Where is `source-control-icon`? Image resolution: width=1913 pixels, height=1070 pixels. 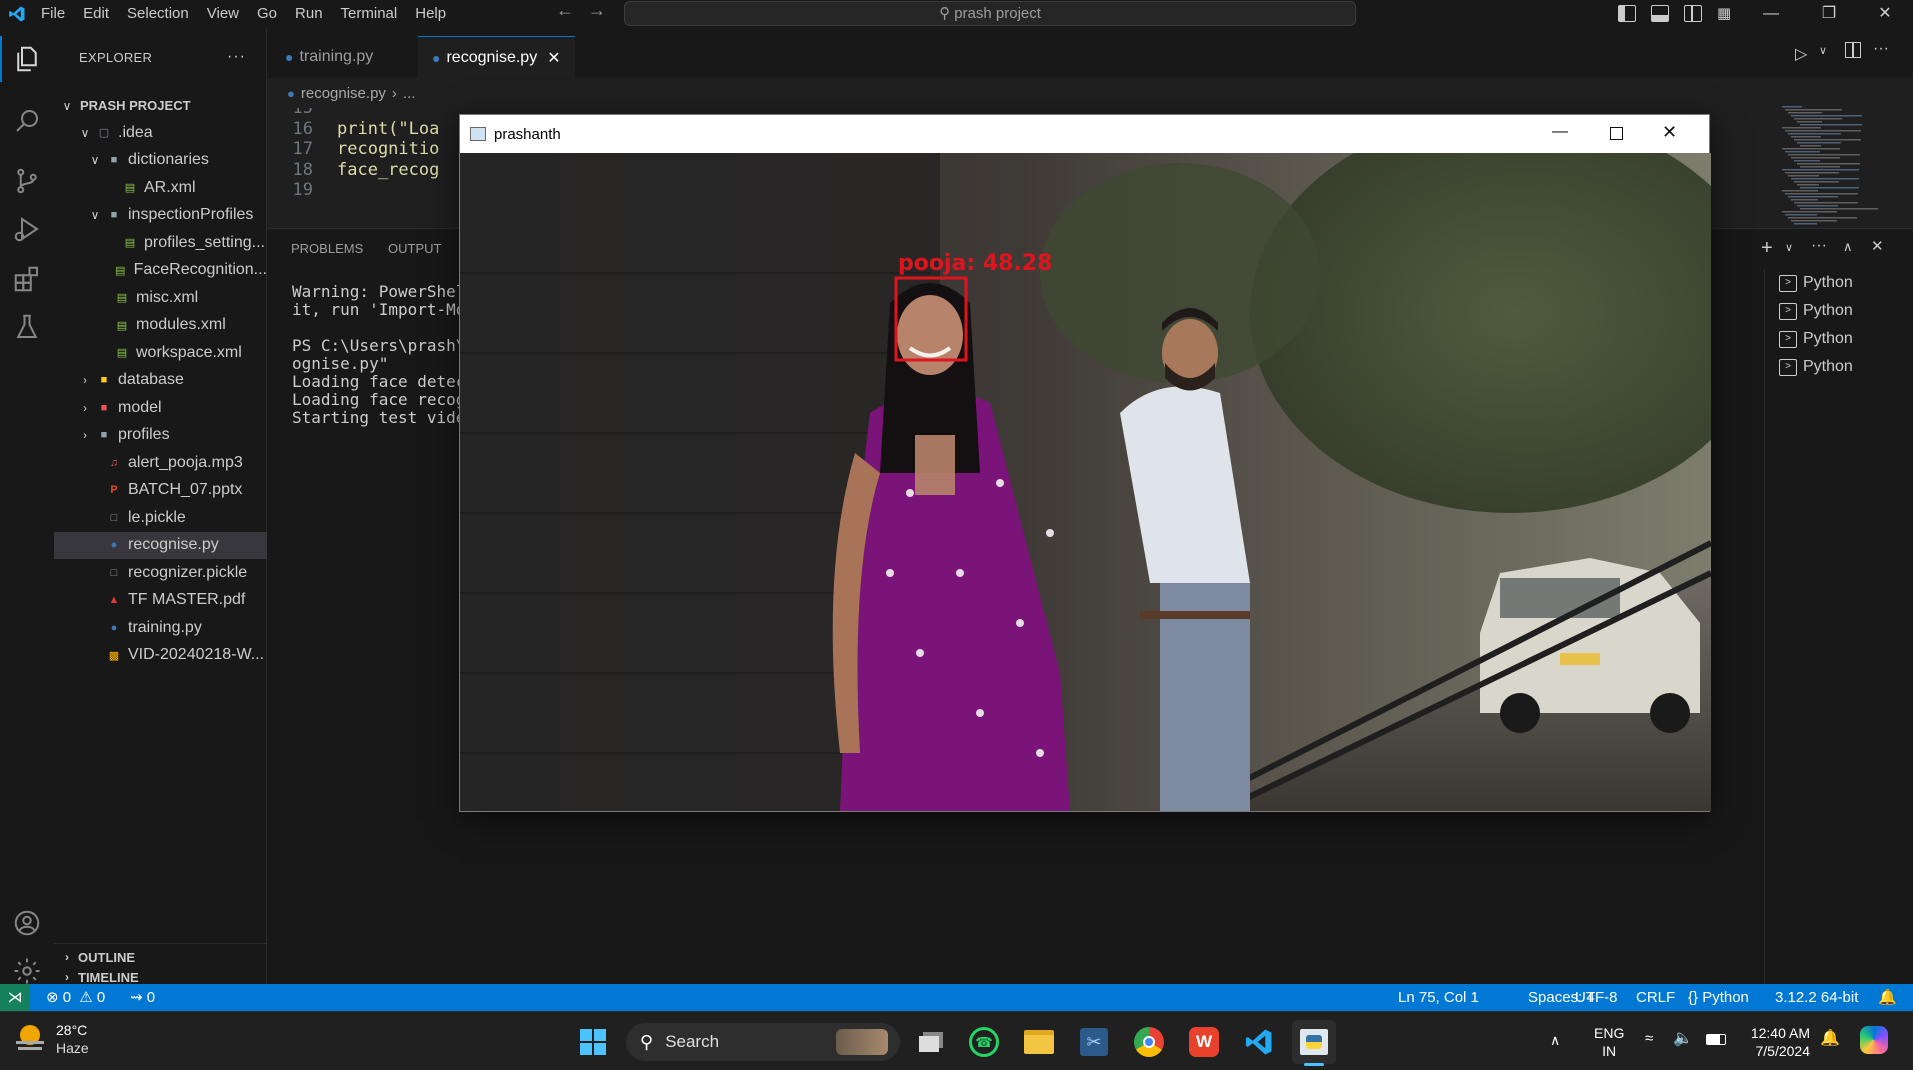 source-control-icon is located at coordinates (27, 181).